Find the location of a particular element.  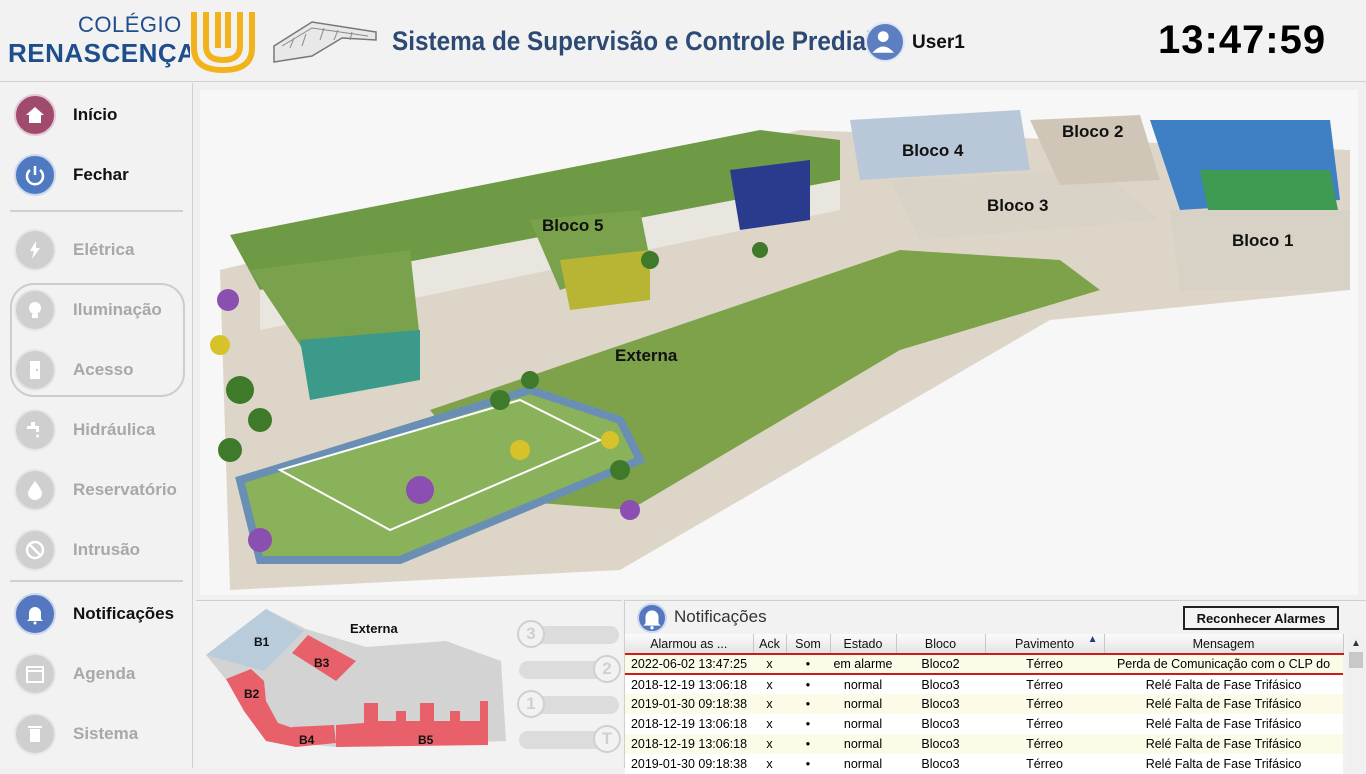

nav-label: Agenda is located at coordinates (104, 673).